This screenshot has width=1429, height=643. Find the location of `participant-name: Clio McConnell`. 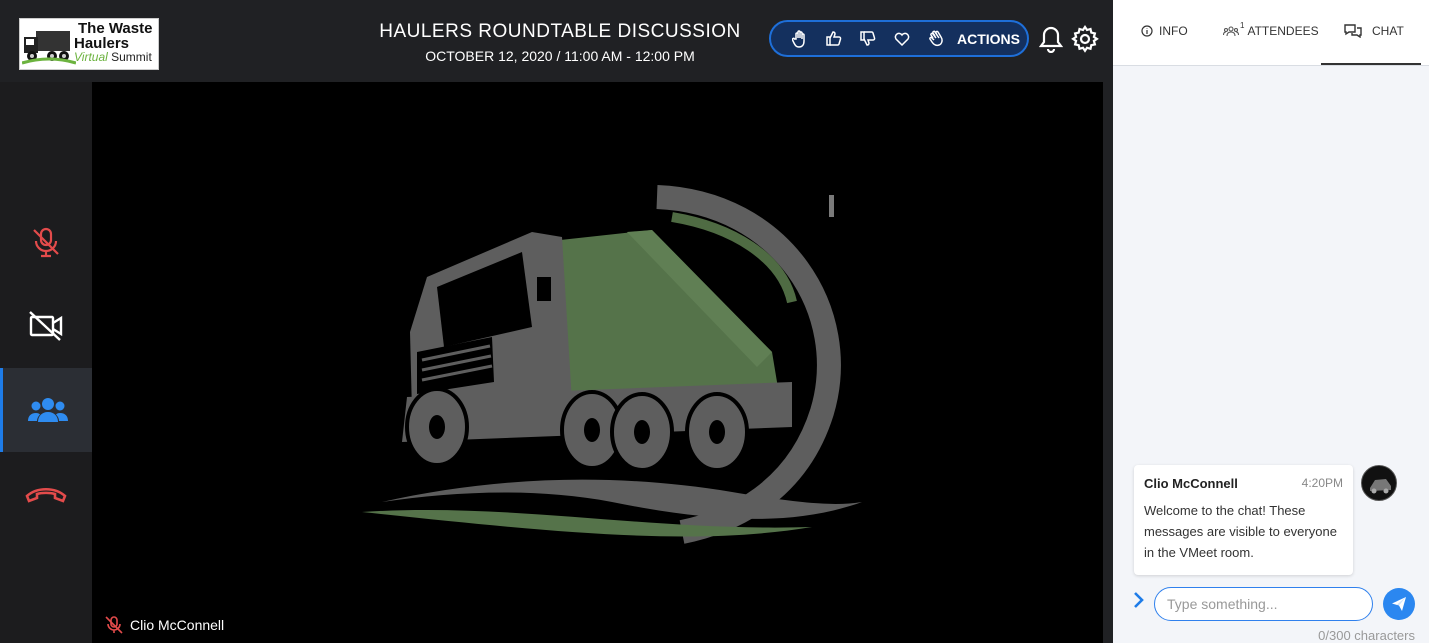

participant-name: Clio McConnell is located at coordinates (177, 625).